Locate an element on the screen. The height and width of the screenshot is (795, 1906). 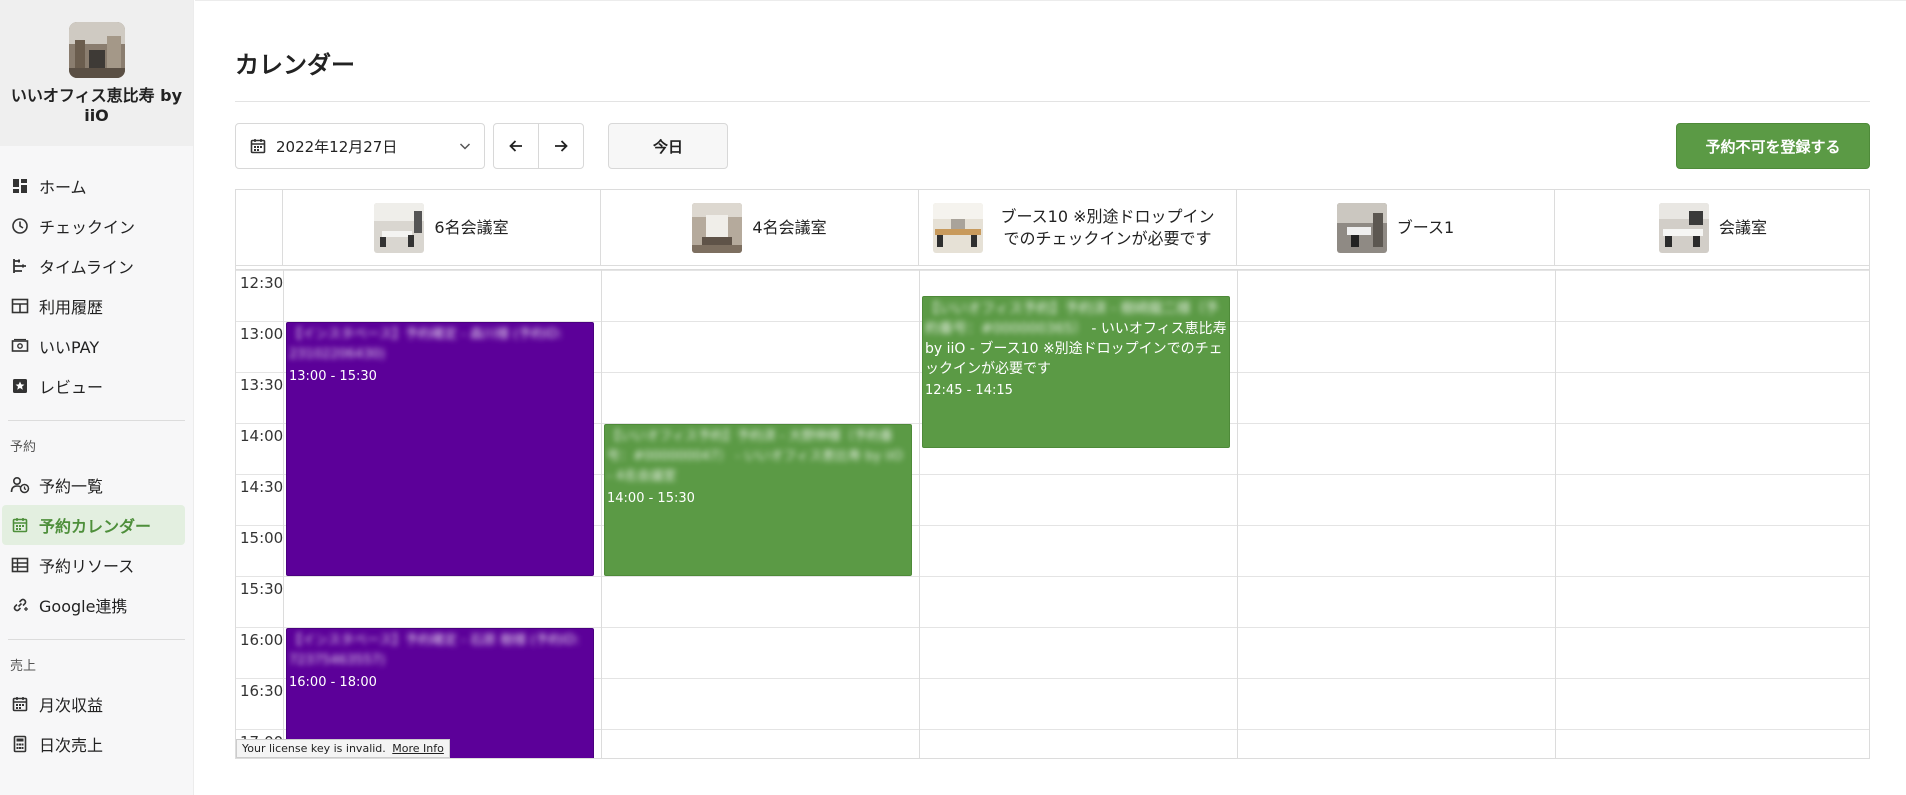
date-picker-value: 2022年12月27日 is located at coordinates (337, 146).